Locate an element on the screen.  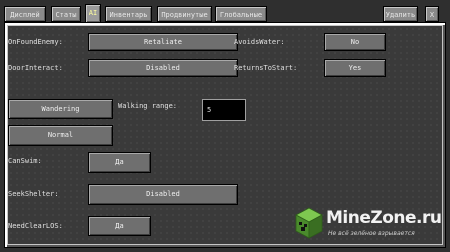
need-clear-los-label: NeedClearLOS: is located at coordinates (35, 226).